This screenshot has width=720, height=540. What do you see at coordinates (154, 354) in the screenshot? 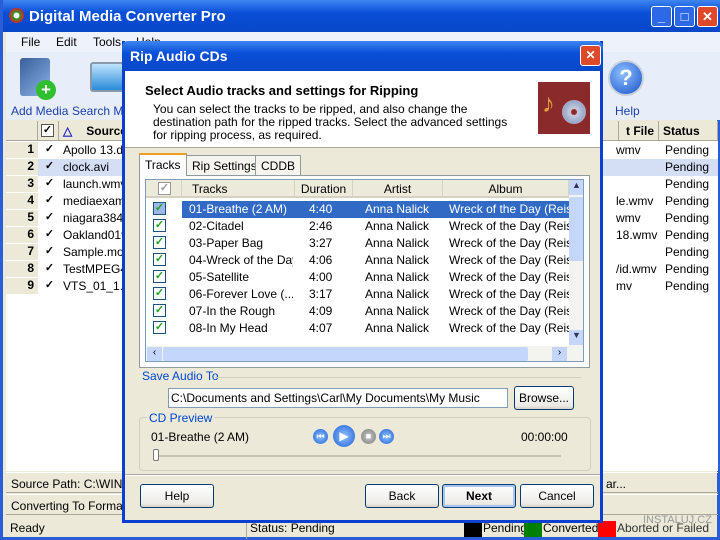
I see `scroll-left-button: ‹` at bounding box center [154, 354].